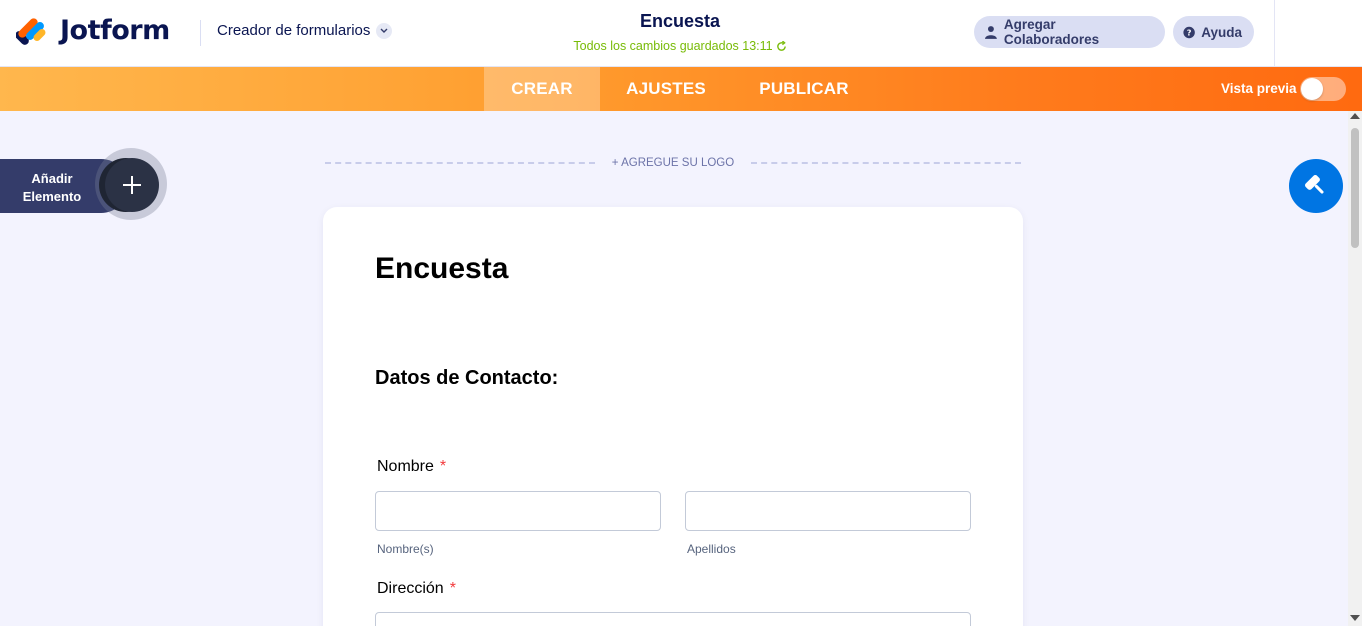  I want to click on last-name-sublabel: Apellidos, so click(711, 549).